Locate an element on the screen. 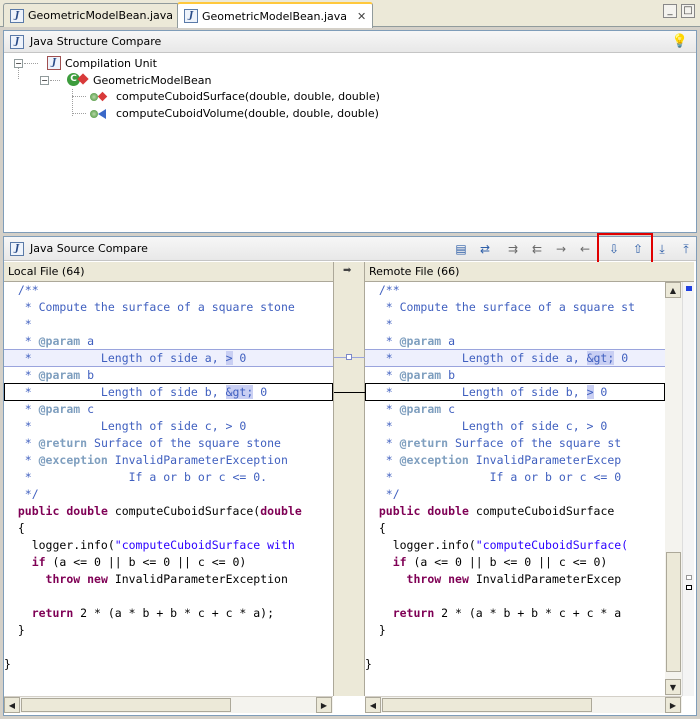 This screenshot has height=719, width=700. scroll-up-icon: ▲ is located at coordinates (673, 290).